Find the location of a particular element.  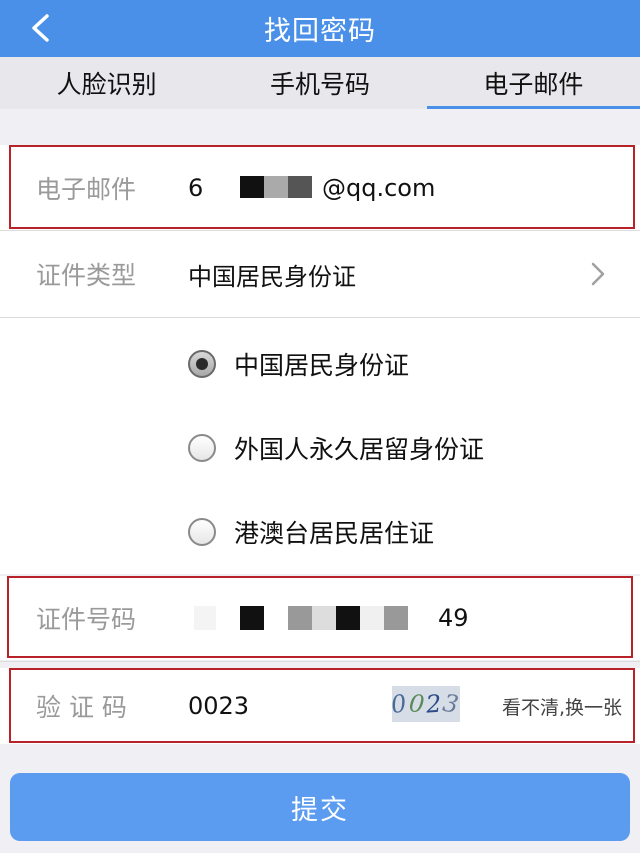

id-option-foreign-permanent: 外国人永久居留身份证 is located at coordinates (336, 448).